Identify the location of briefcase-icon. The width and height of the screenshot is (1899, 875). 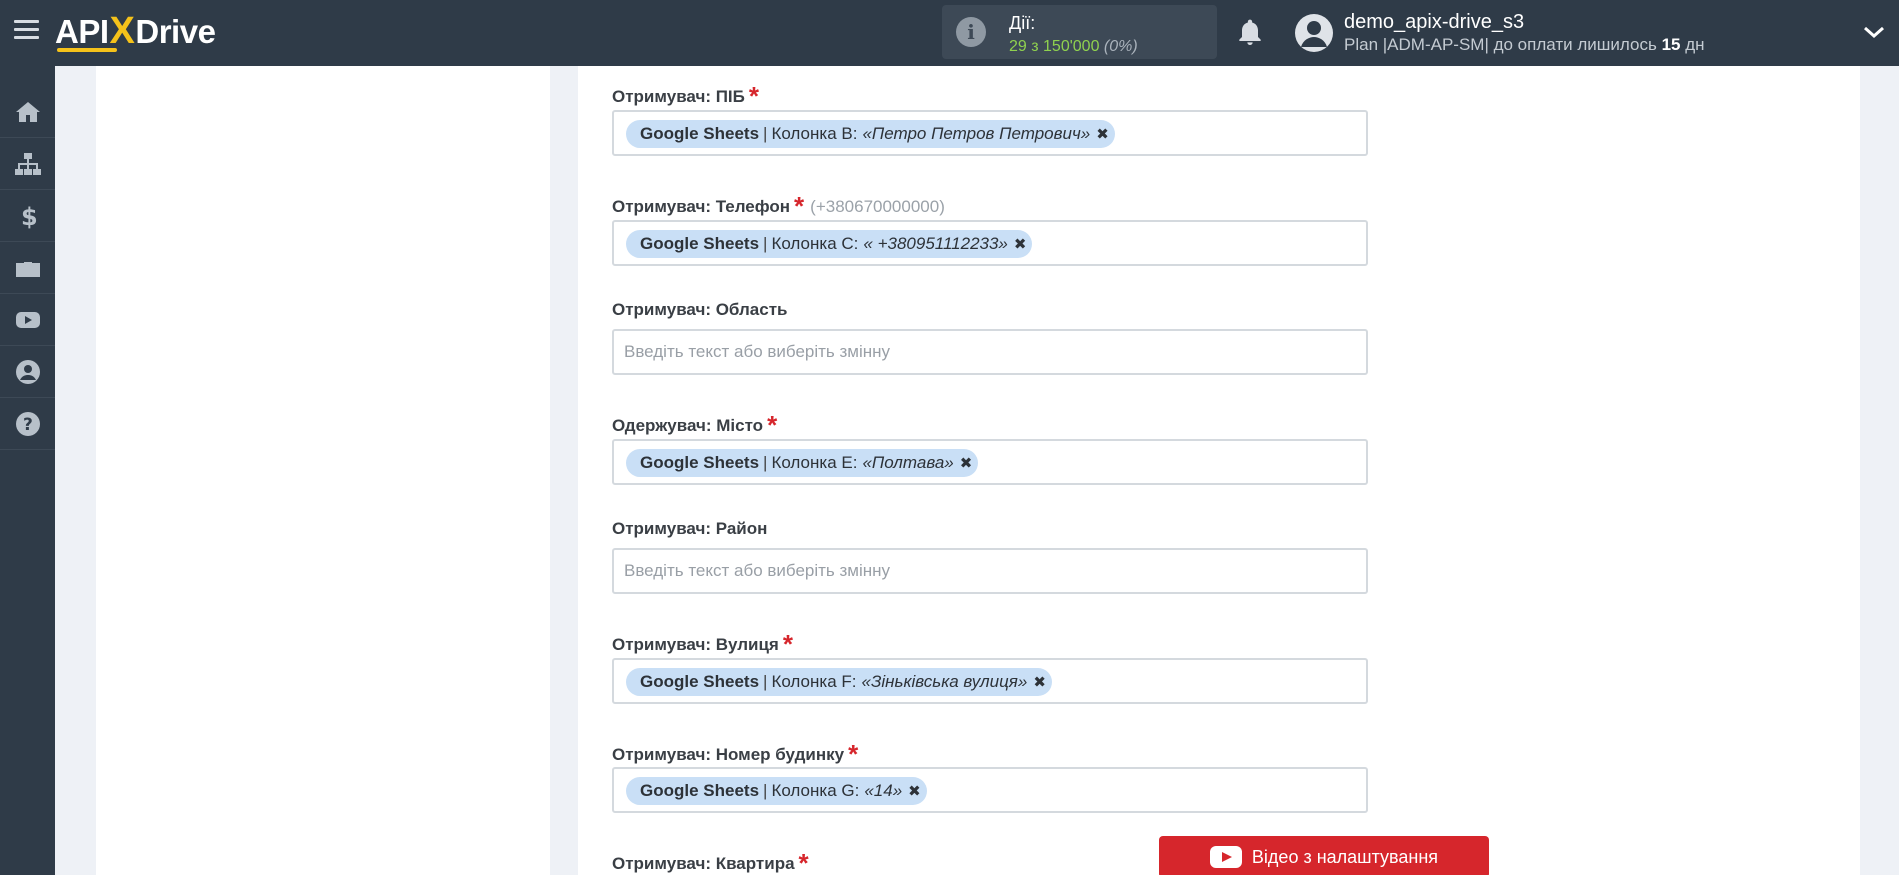
(27, 268).